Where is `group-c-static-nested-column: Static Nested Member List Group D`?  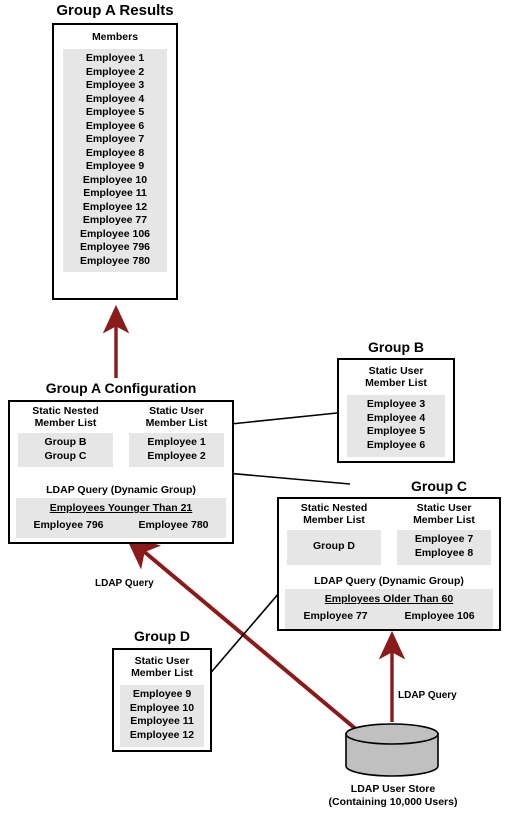
group-c-static-nested-column: Static Nested Member List Group D is located at coordinates (334, 533).